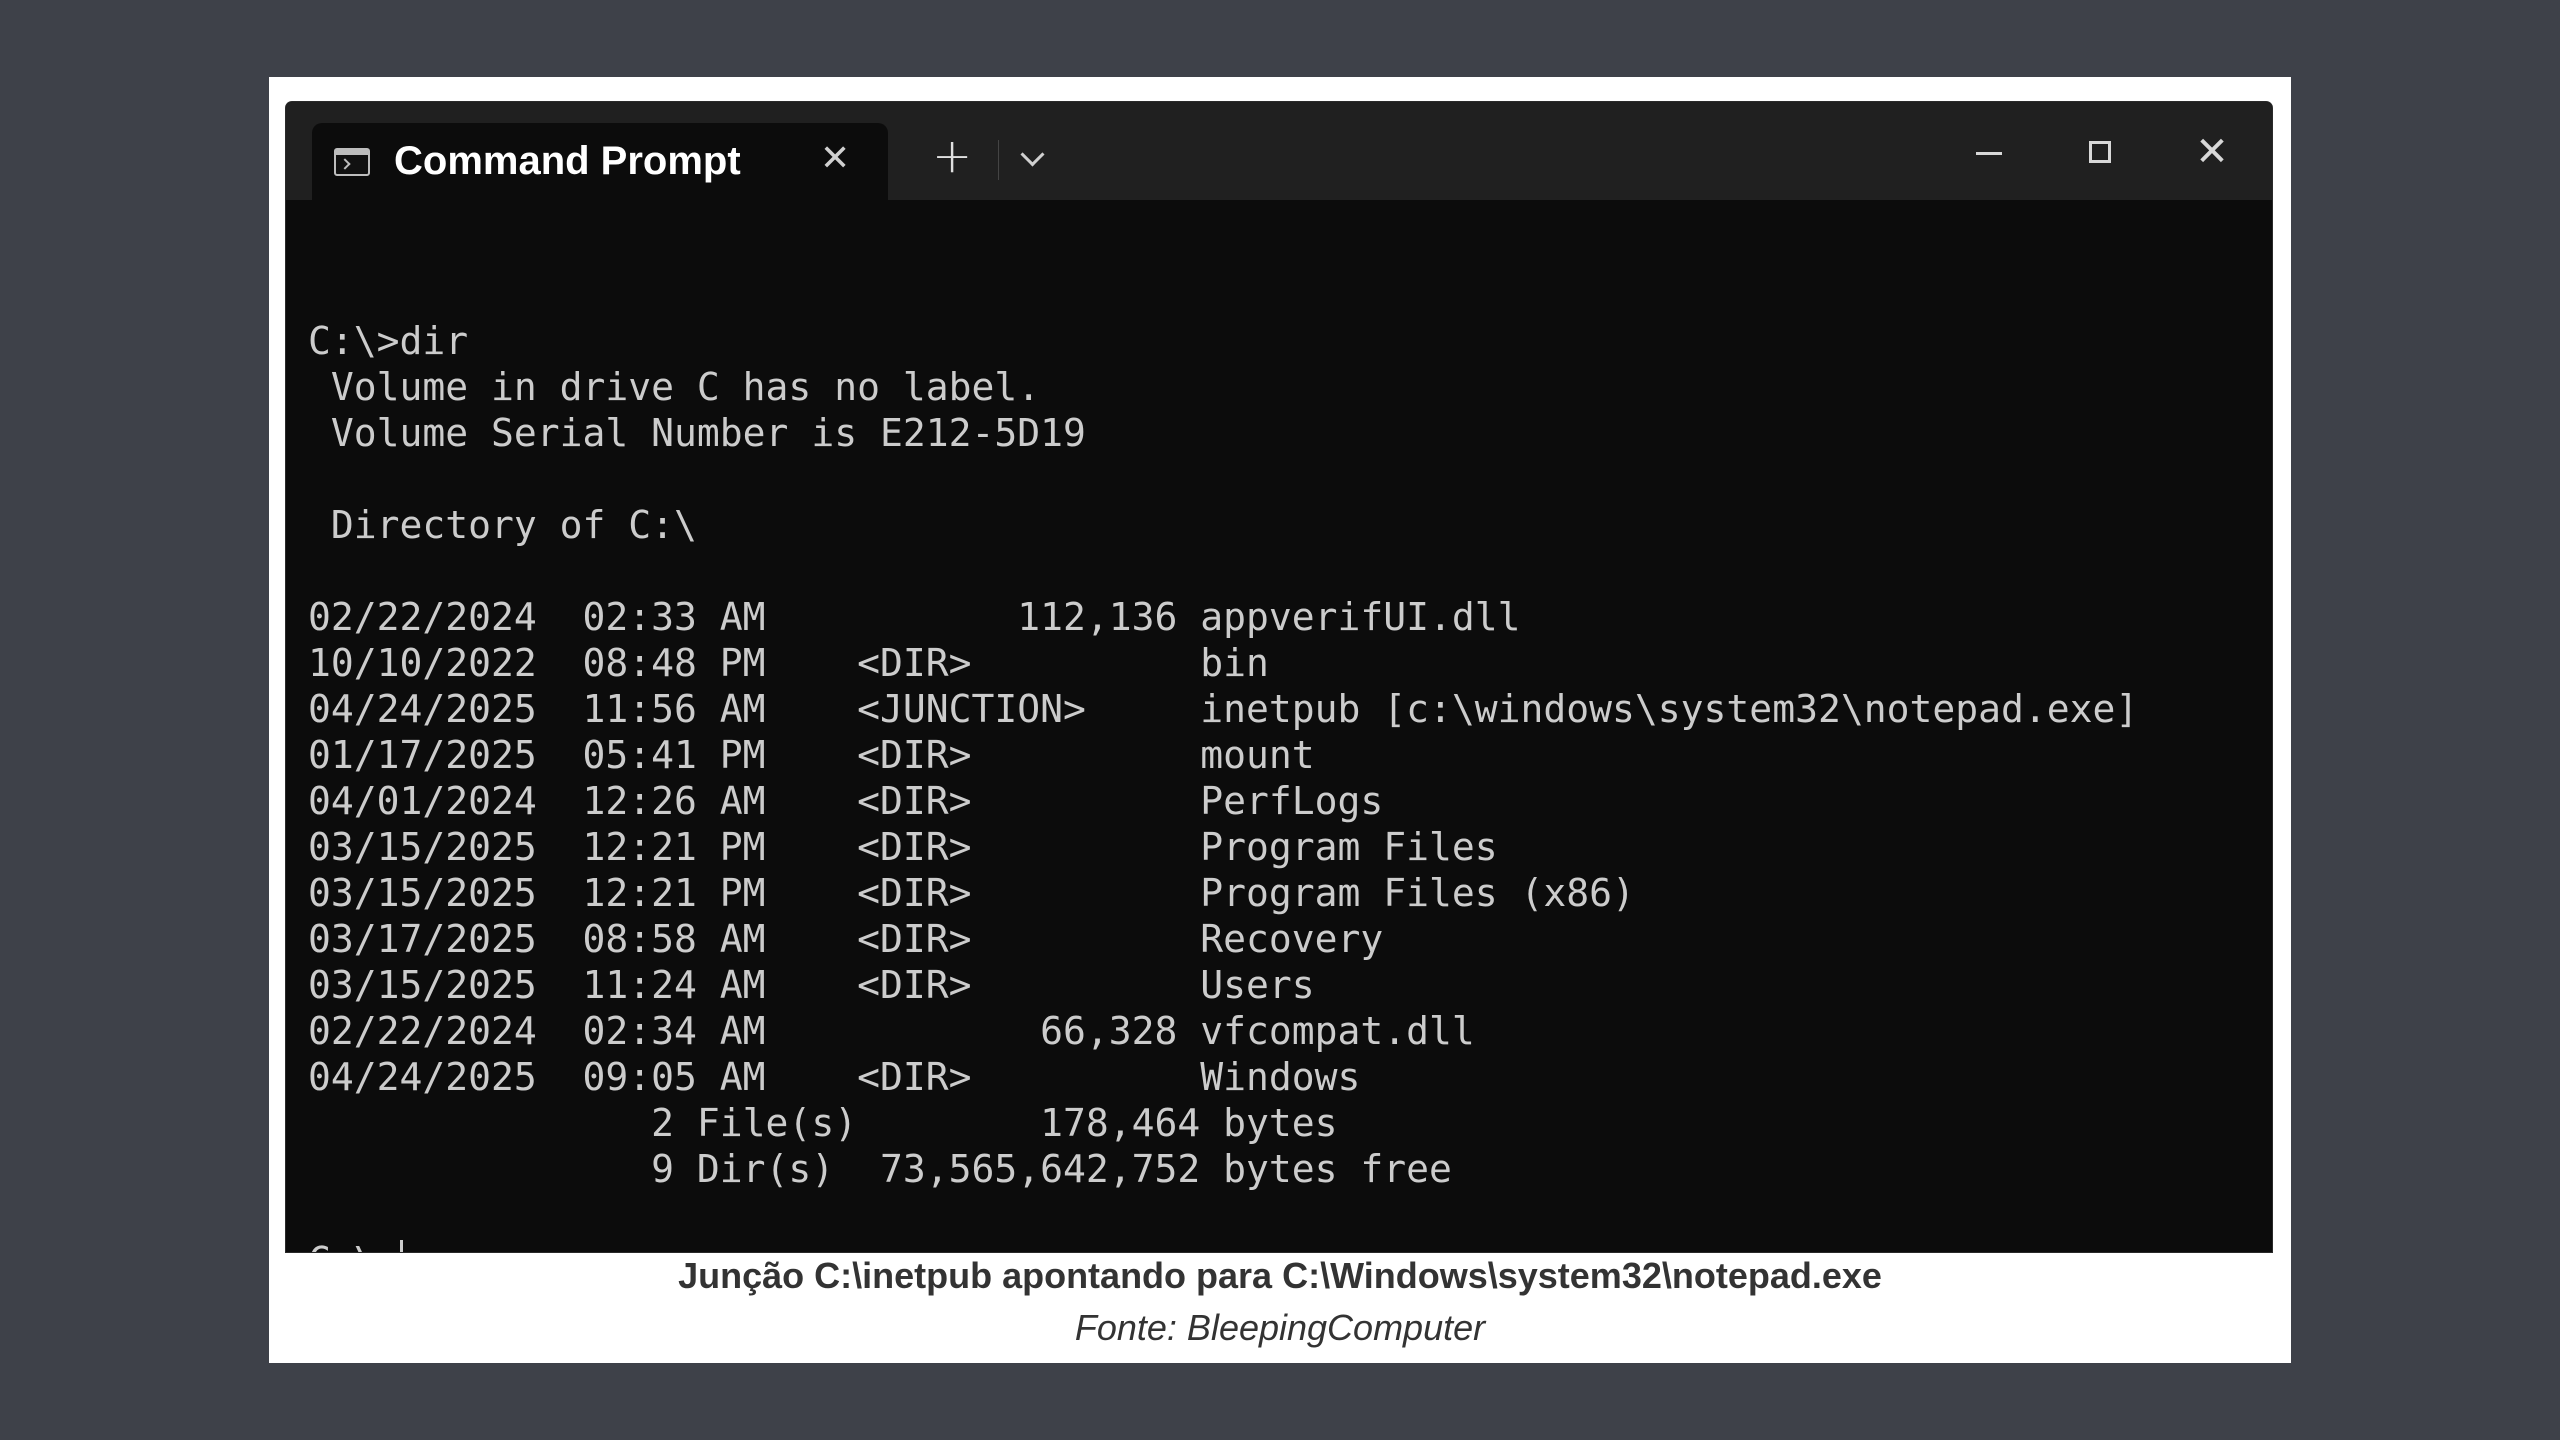 The width and height of the screenshot is (2560, 1440). What do you see at coordinates (352, 162) in the screenshot?
I see `terminal-icon` at bounding box center [352, 162].